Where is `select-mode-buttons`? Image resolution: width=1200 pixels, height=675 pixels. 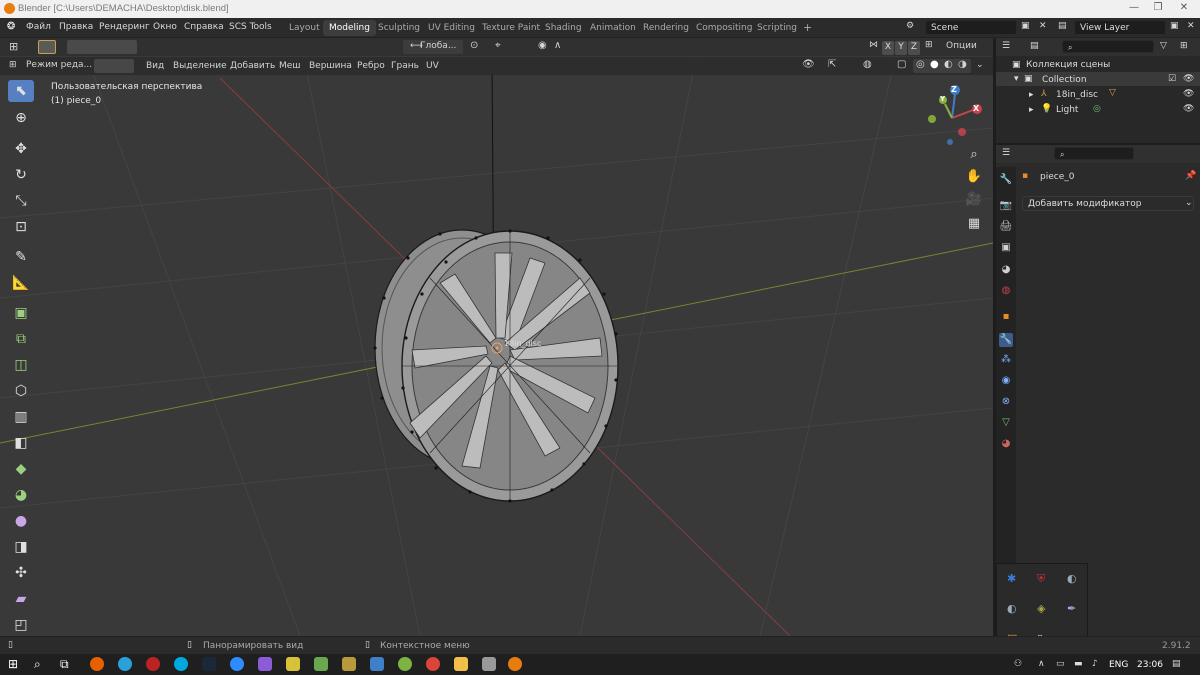 select-mode-buttons is located at coordinates (102, 47).